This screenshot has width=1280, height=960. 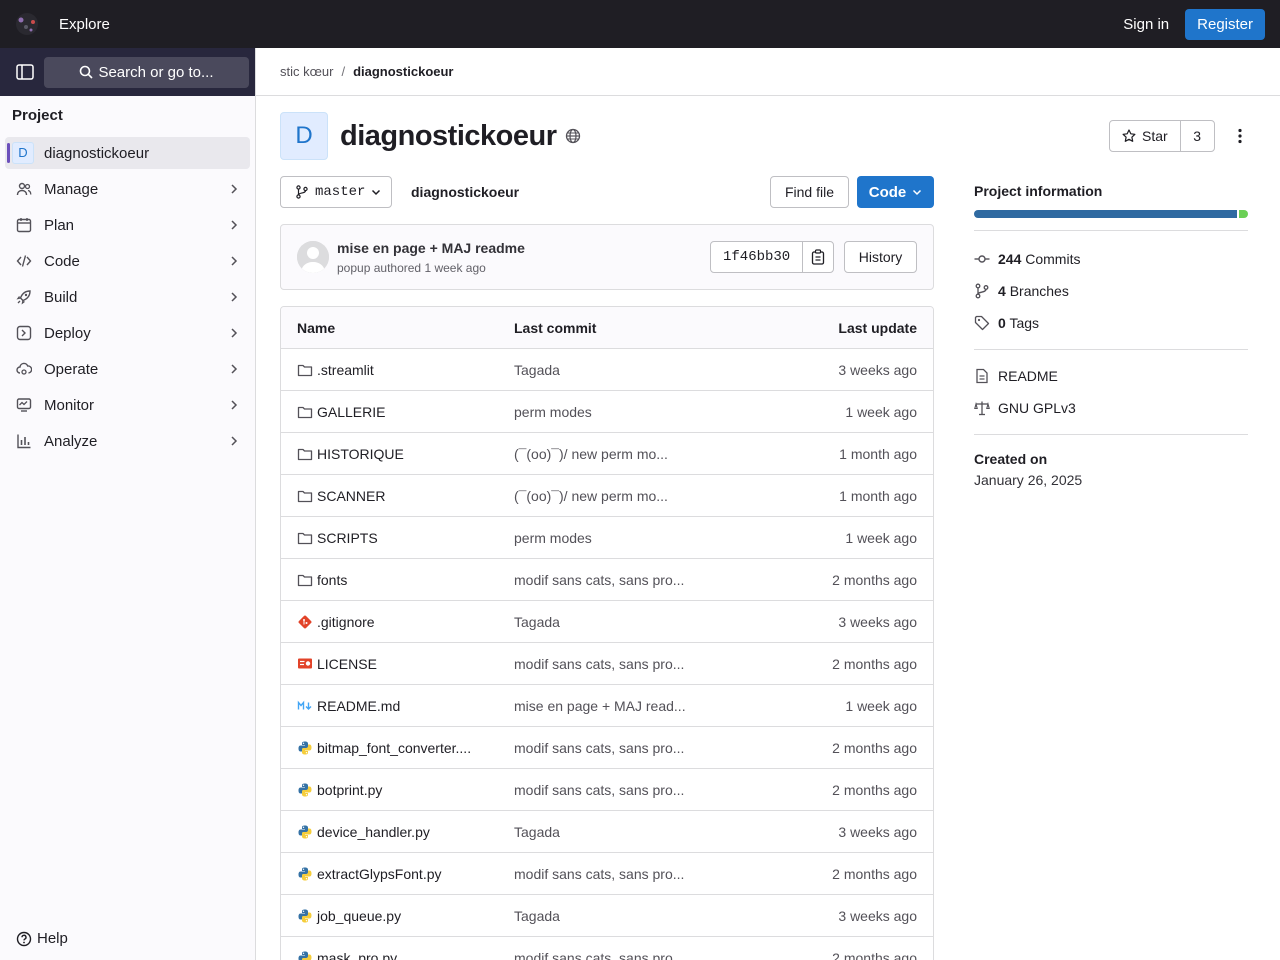 What do you see at coordinates (313, 257) in the screenshot?
I see `avatar` at bounding box center [313, 257].